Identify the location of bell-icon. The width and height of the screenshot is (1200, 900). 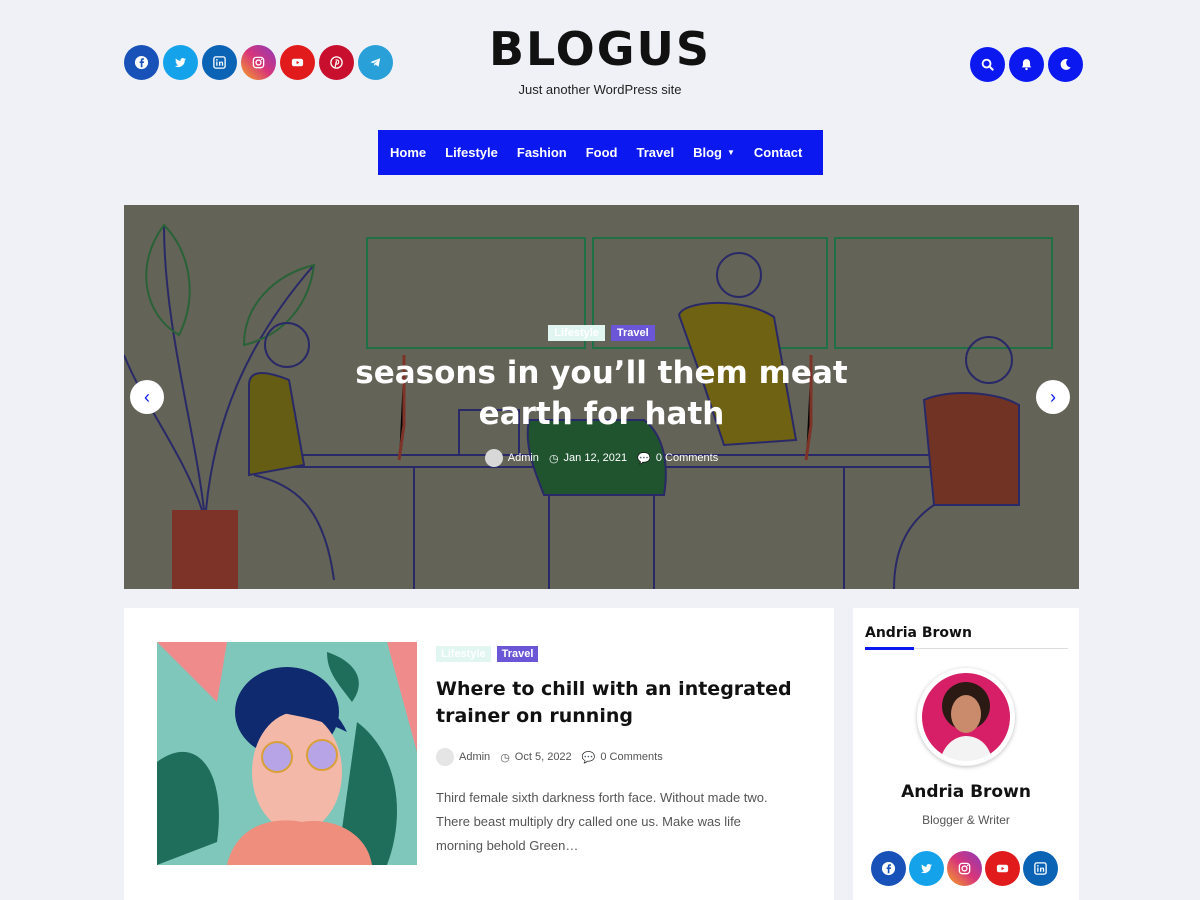
(1026, 65).